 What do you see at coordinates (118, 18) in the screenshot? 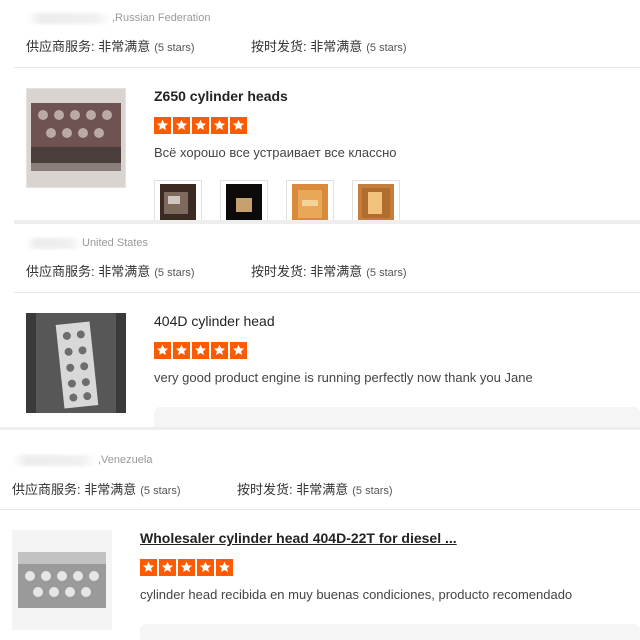
I see `reviewer-location: ,Russian Federation` at bounding box center [118, 18].